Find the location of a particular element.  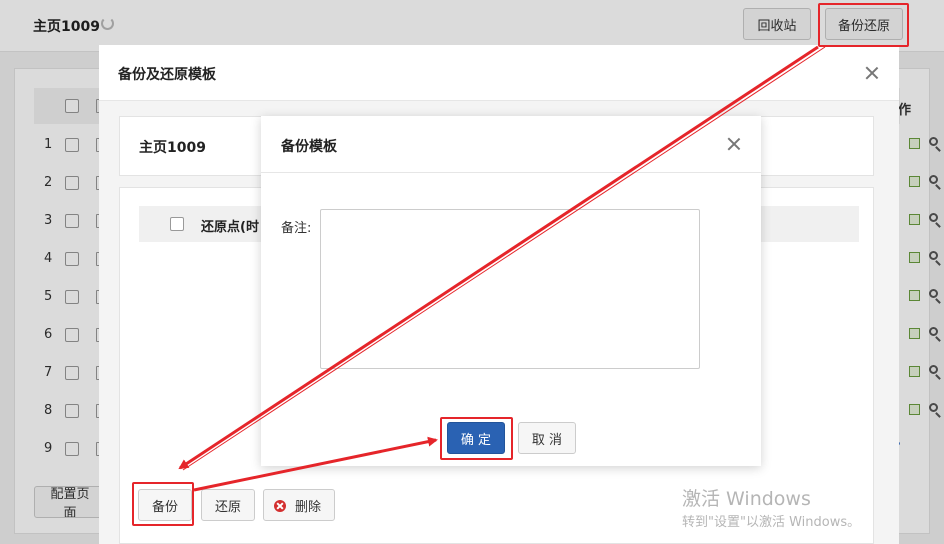

activation-watermark-title: 激活 Windows is located at coordinates (746, 499).